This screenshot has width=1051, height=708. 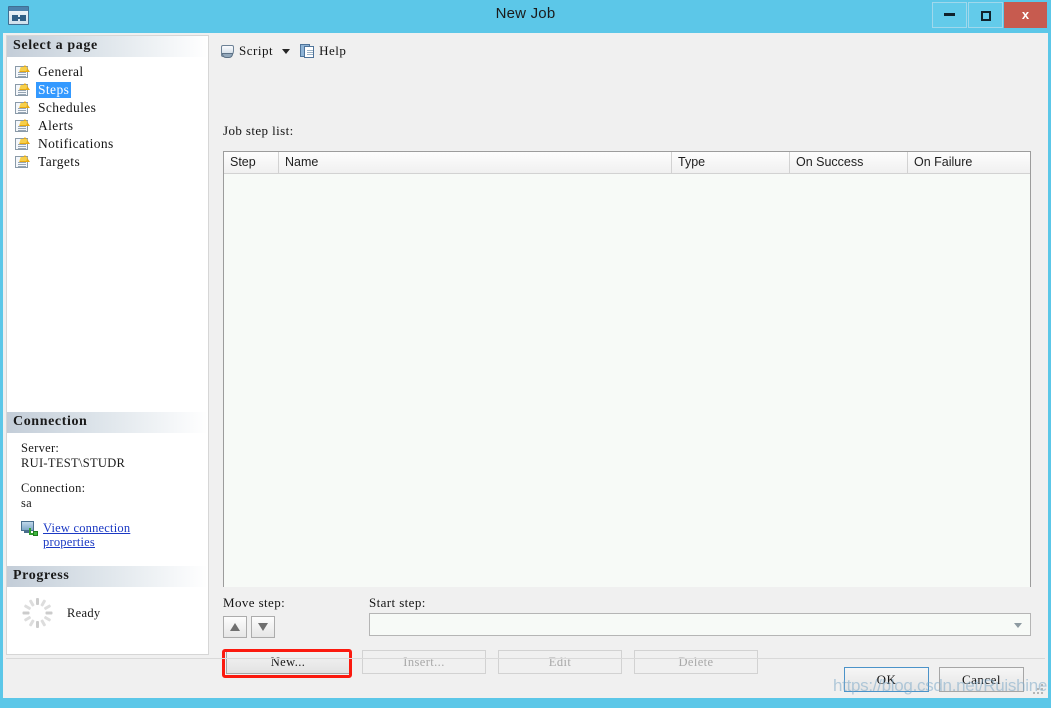 I want to click on maximize-icon, so click(x=985, y=15).